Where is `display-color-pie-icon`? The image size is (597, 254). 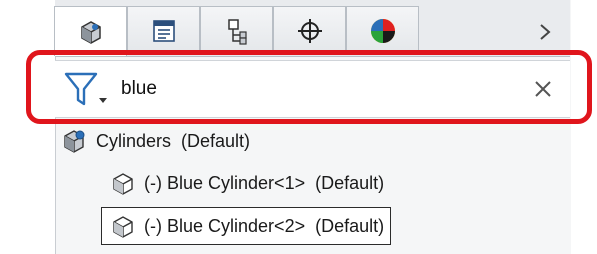 display-color-pie-icon is located at coordinates (382, 30).